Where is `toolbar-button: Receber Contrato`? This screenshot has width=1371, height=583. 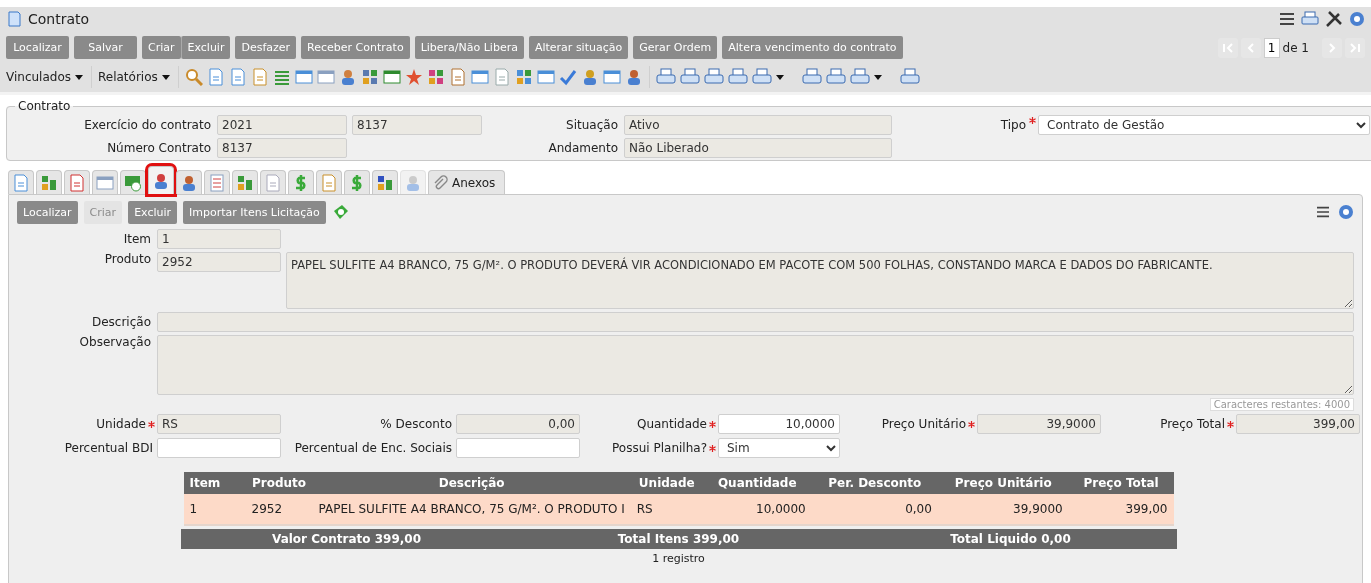
toolbar-button: Receber Contrato is located at coordinates (355, 47).